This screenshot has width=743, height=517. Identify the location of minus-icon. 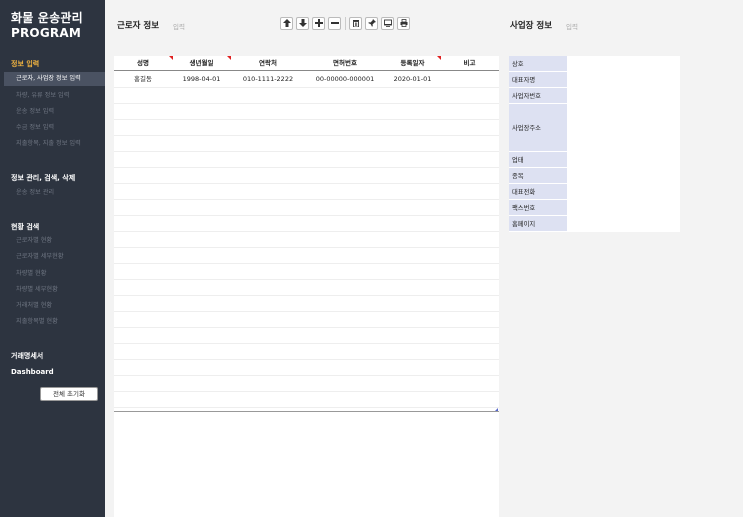
(334, 23).